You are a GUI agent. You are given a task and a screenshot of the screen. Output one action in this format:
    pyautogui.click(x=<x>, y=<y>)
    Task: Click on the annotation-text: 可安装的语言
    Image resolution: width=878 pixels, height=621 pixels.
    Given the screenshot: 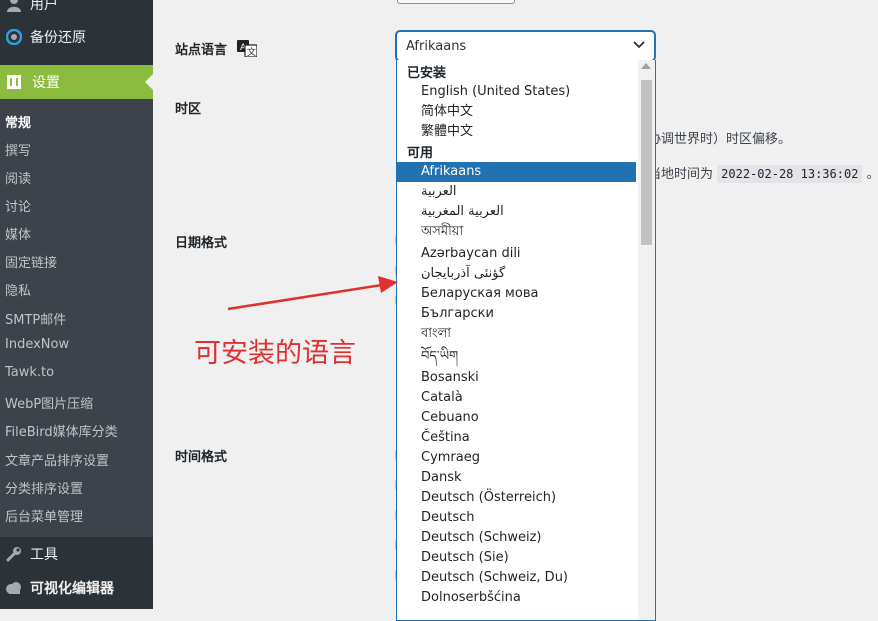 What is the action you would take?
    pyautogui.click(x=275, y=353)
    